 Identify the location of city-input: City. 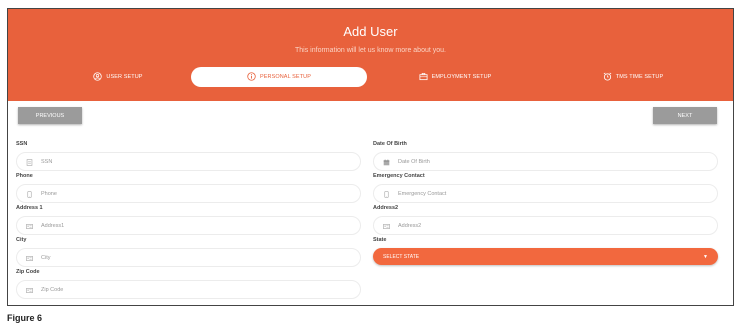
(188, 257).